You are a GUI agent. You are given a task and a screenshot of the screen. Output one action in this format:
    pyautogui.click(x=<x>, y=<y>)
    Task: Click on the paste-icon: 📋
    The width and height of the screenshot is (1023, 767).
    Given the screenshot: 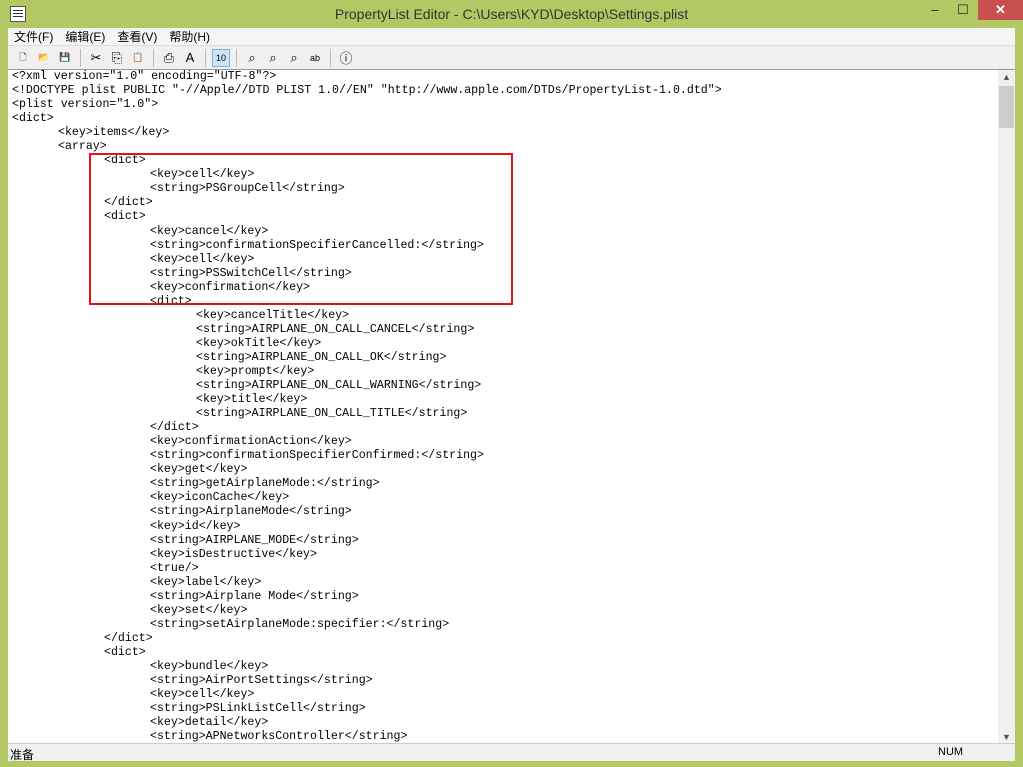 What is the action you would take?
    pyautogui.click(x=138, y=58)
    